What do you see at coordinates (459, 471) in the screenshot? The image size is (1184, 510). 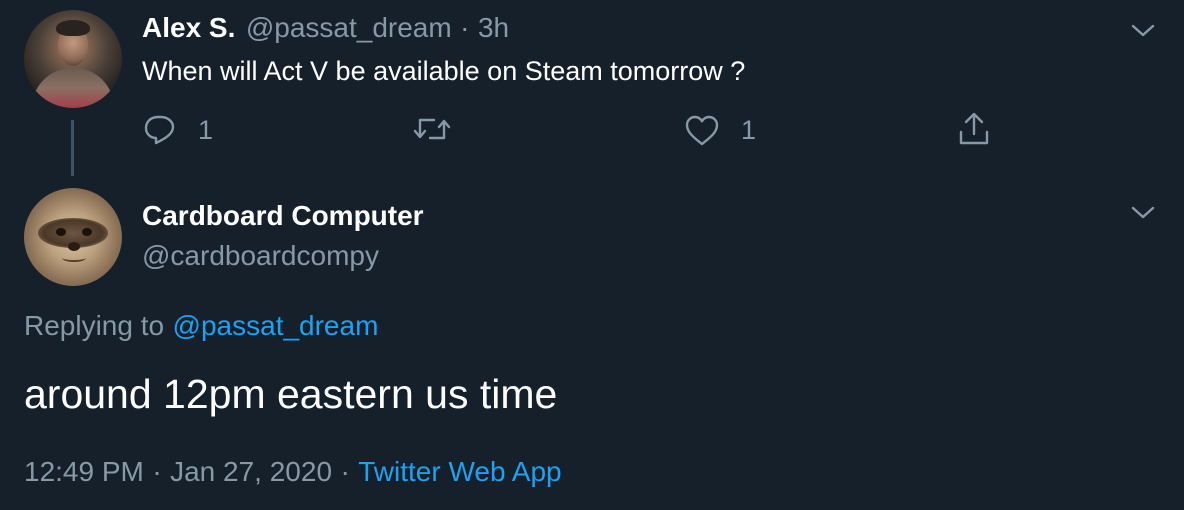 I see `tweet-source-link: Twitter Web App` at bounding box center [459, 471].